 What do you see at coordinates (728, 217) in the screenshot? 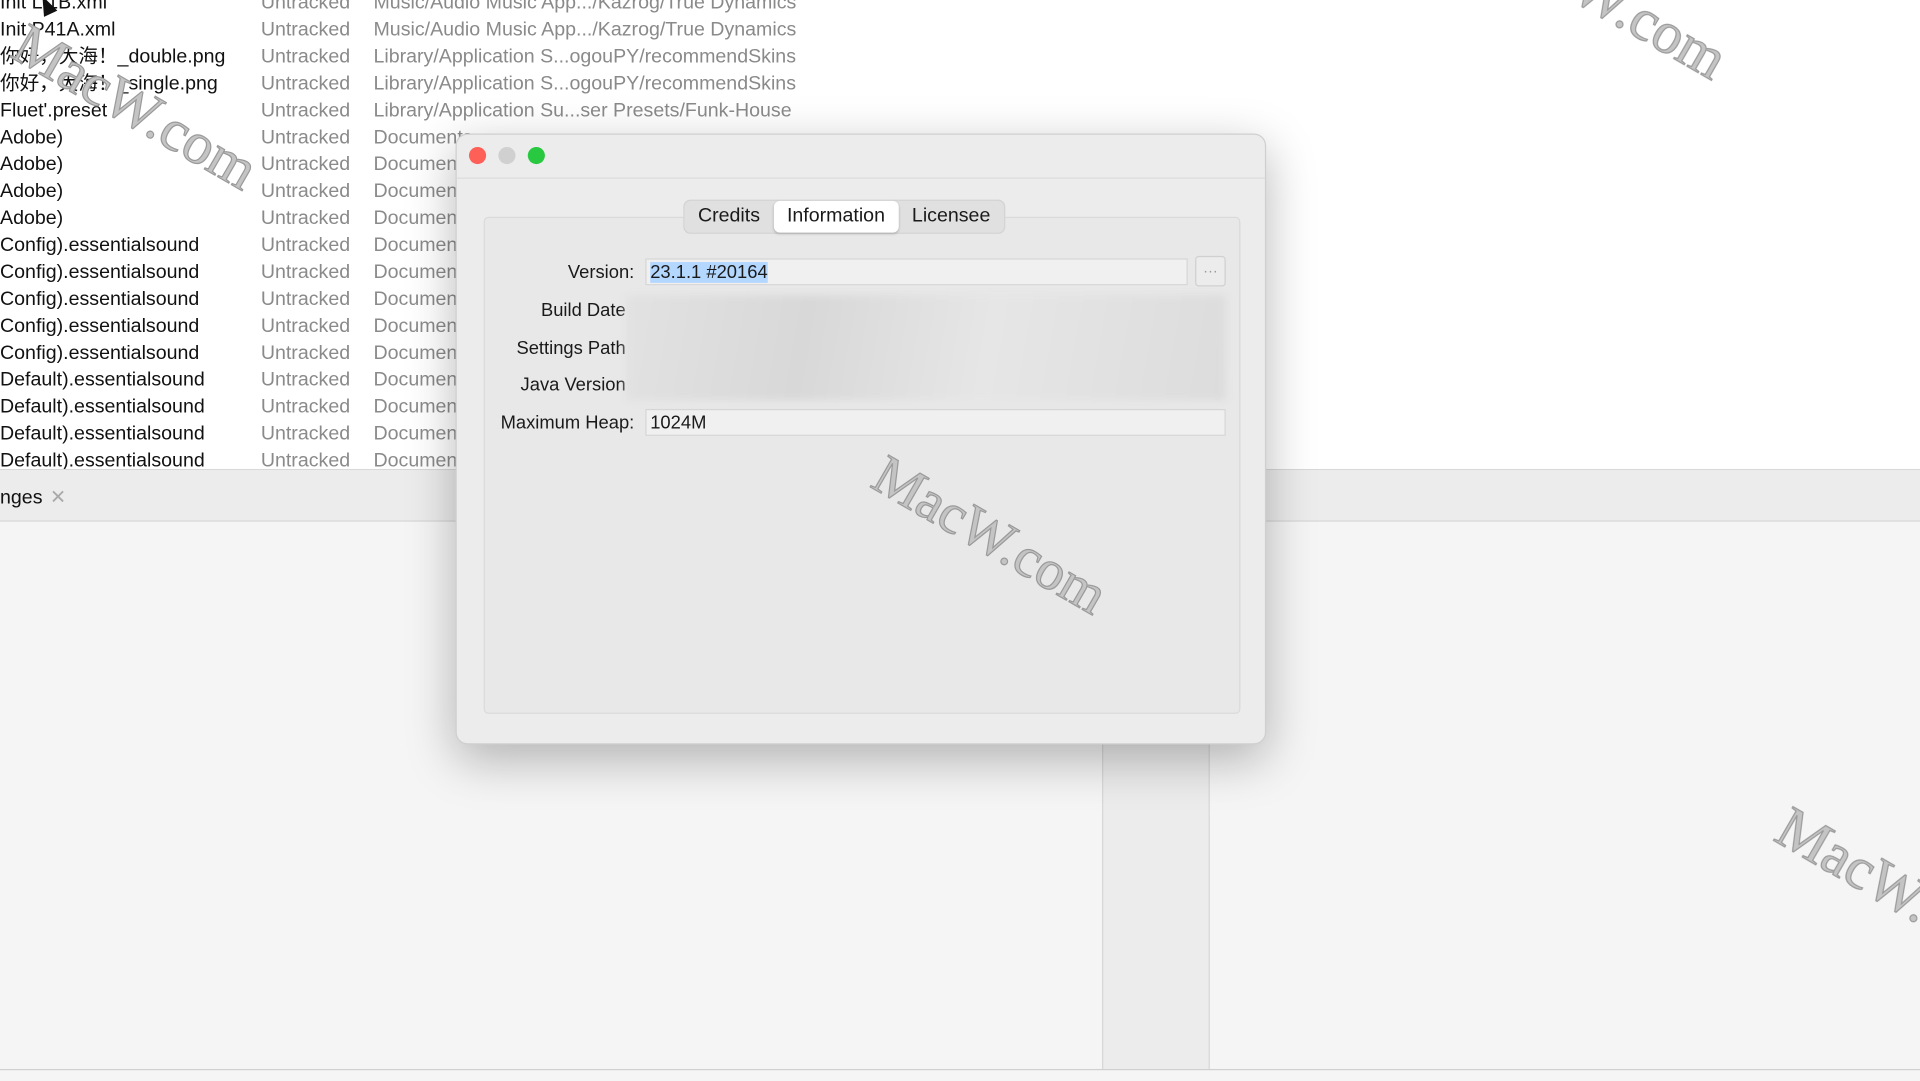
I see `tab-credits: Credits` at bounding box center [728, 217].